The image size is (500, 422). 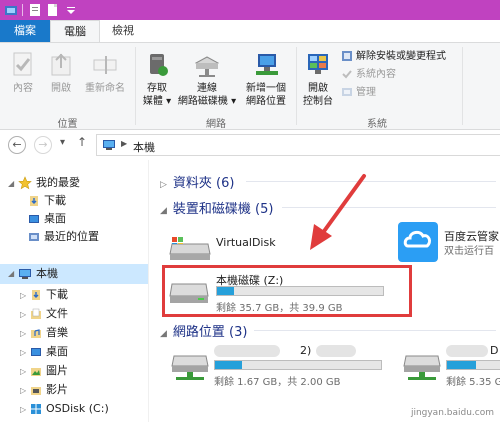 I want to click on system-properties-label: 系統內容, so click(x=376, y=74).